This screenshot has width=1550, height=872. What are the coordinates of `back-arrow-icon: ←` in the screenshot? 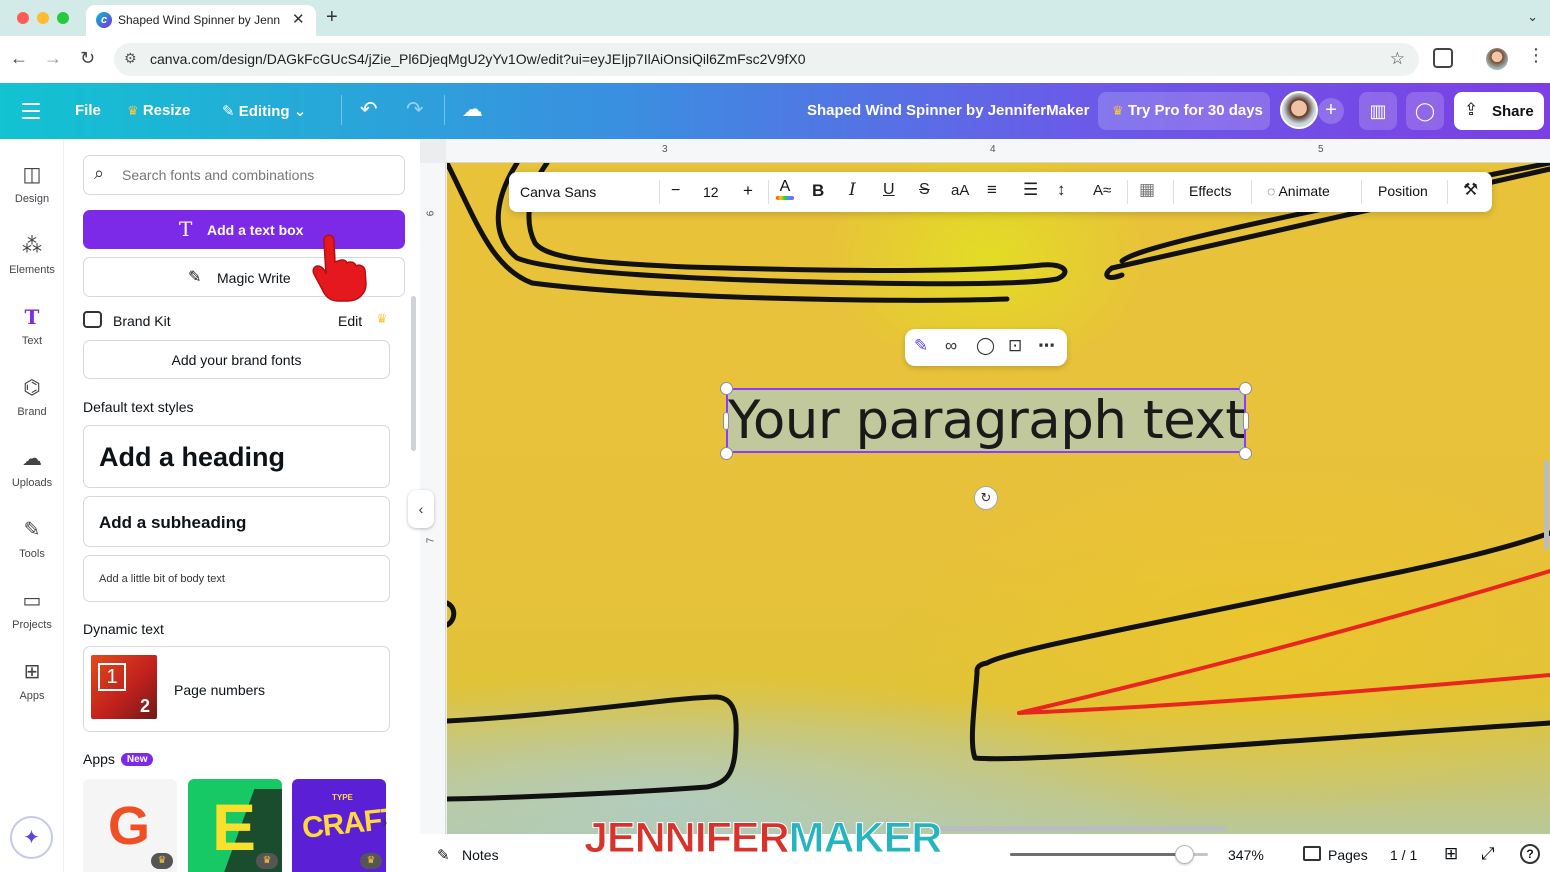 It's located at (19, 58).